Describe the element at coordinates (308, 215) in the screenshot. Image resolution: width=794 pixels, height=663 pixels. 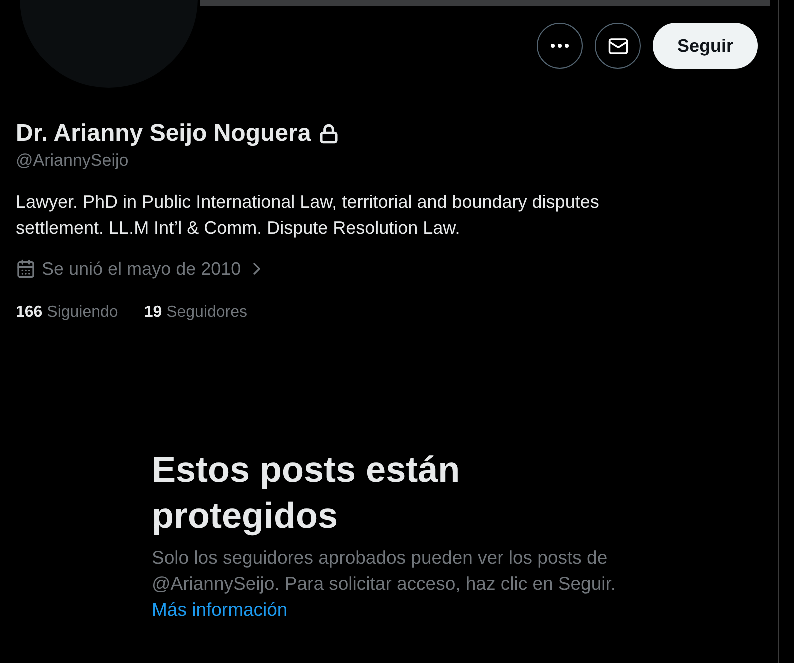
I see `profile-bio: Lawyer. PhD in Public International Law, territorial and boundary disputes settlement. LL.M Int’l & Comm. Dispute Resolution Law.` at that location.